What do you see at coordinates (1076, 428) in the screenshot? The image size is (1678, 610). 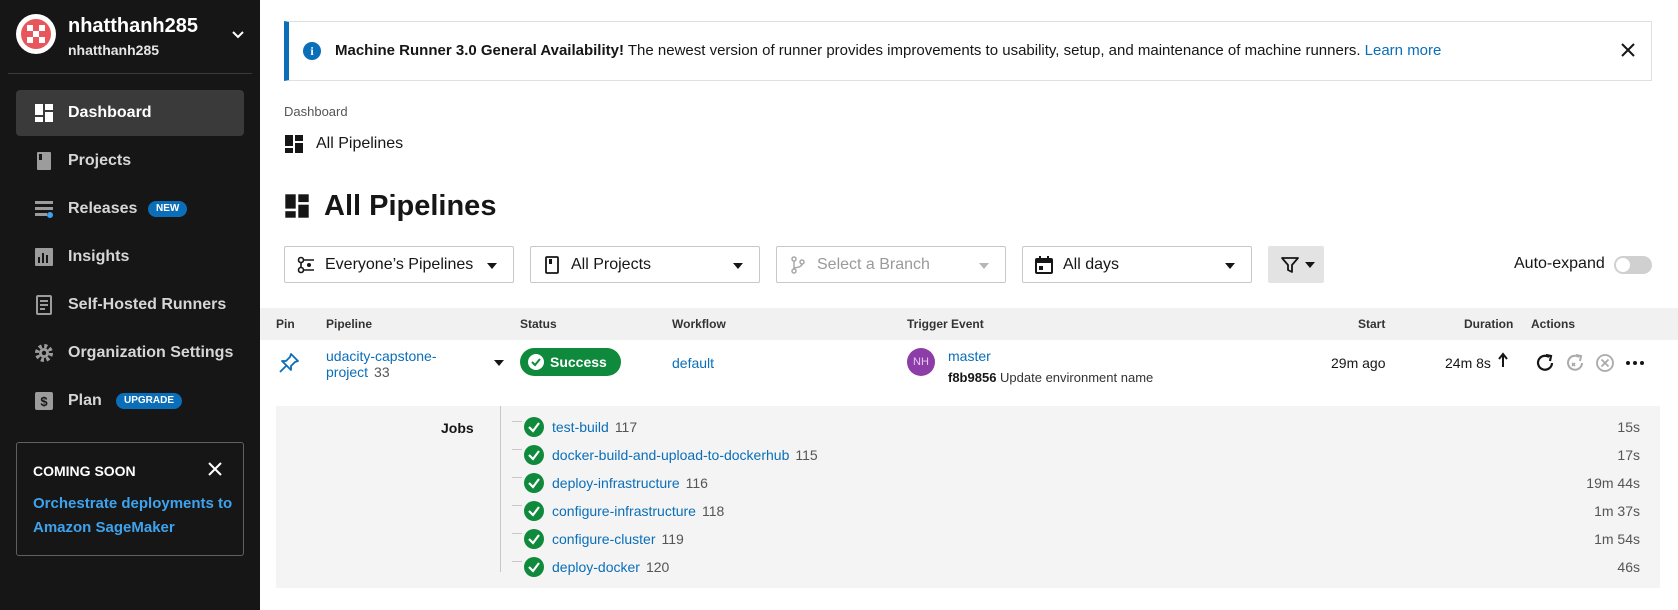 I see `list-item: test-build 117 15s` at bounding box center [1076, 428].